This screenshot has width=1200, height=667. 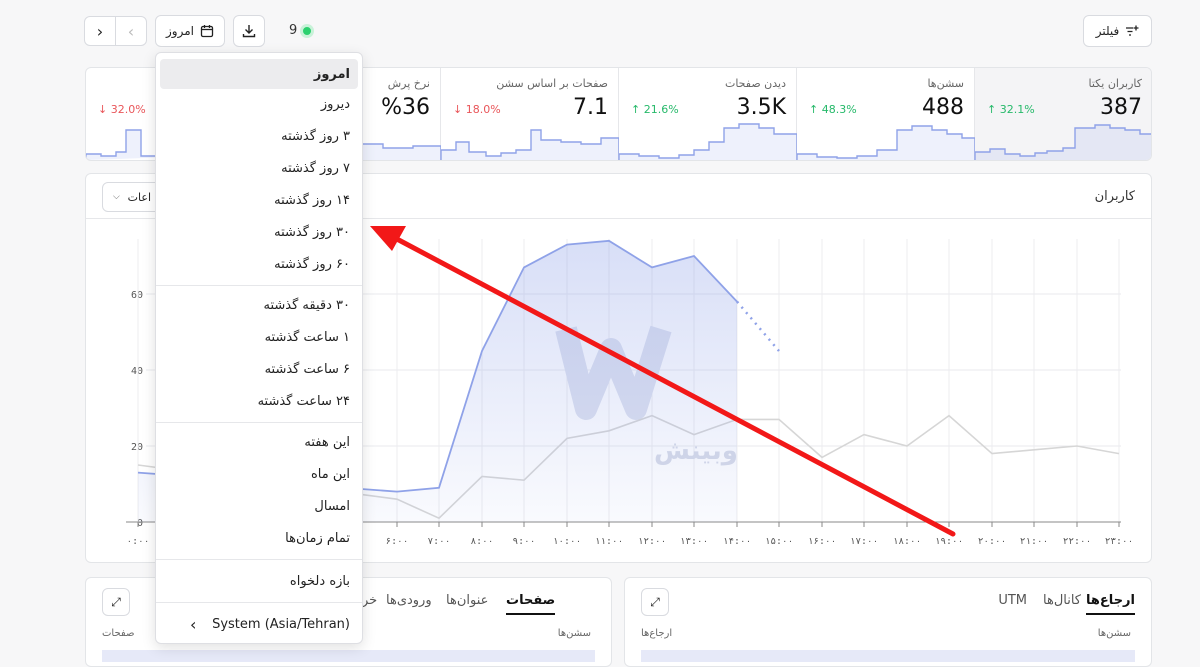 I want to click on stat-title: نرخ پرش, so click(x=409, y=83).